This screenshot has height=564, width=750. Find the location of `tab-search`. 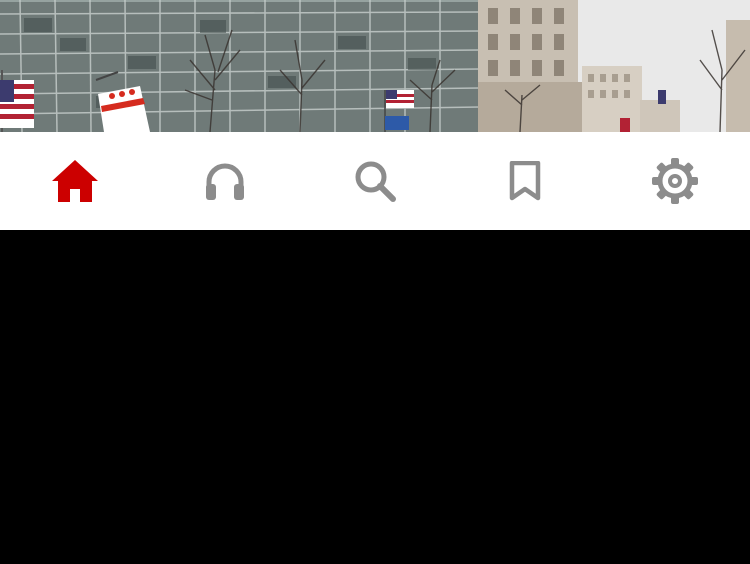

tab-search is located at coordinates (375, 181).